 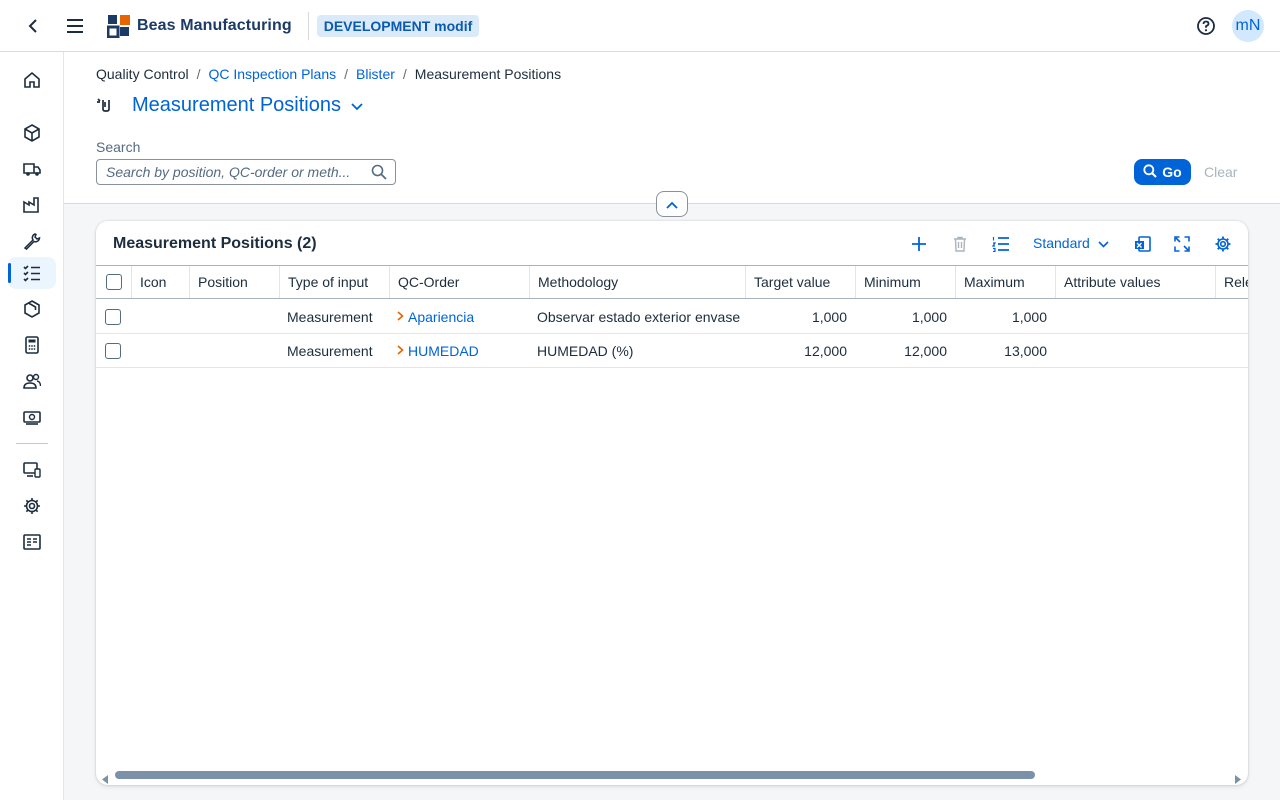 I want to click on search-label: Search, so click(x=118, y=147).